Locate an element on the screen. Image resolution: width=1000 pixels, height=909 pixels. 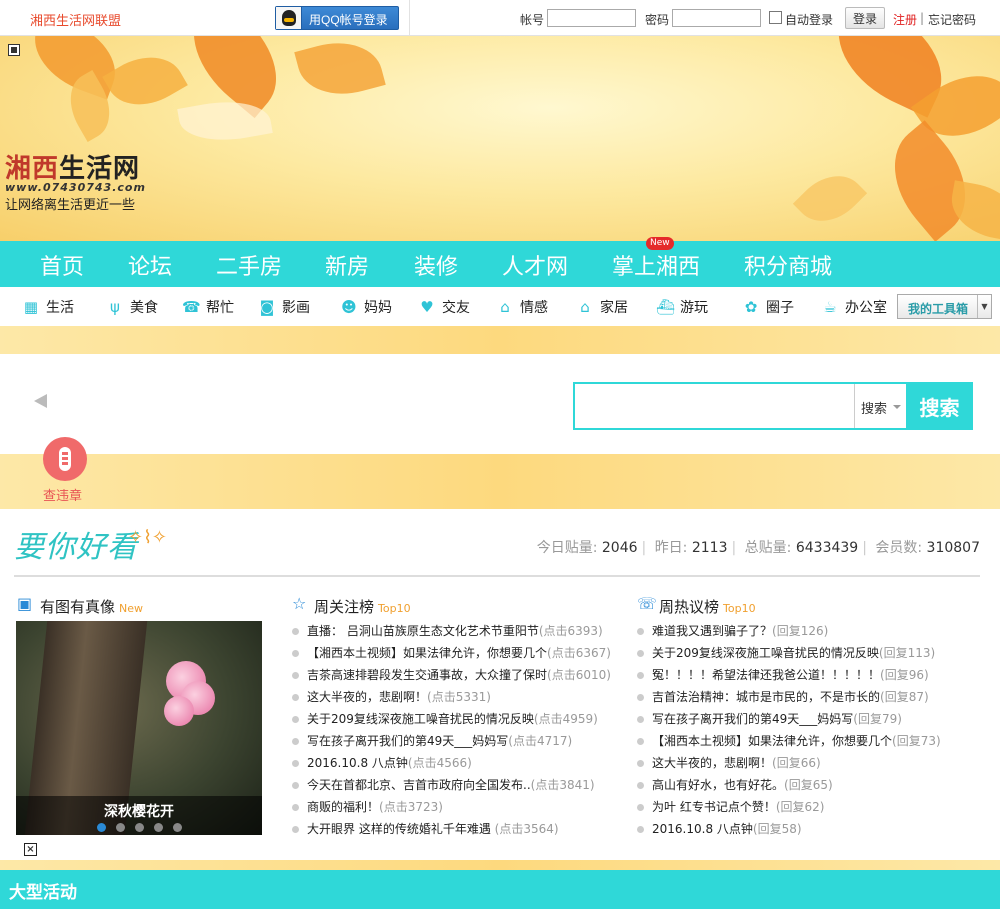
subnav-circle: ✿ 圈子 is located at coordinates (768, 307).